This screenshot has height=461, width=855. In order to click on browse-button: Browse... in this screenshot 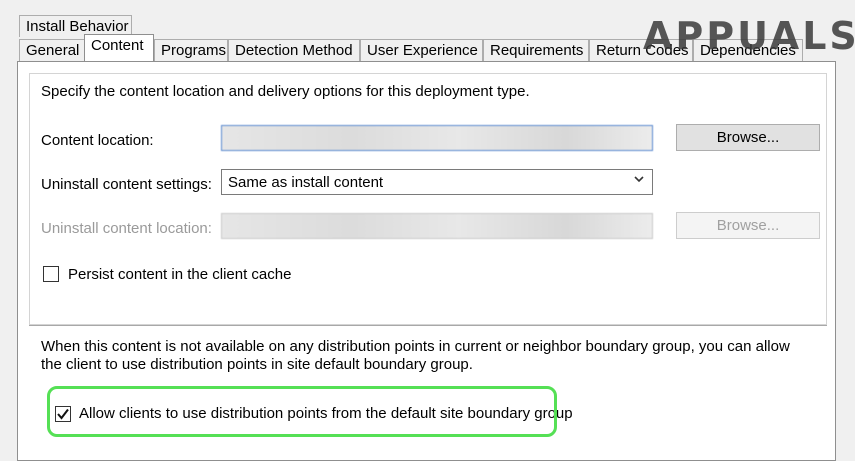, I will do `click(748, 137)`.